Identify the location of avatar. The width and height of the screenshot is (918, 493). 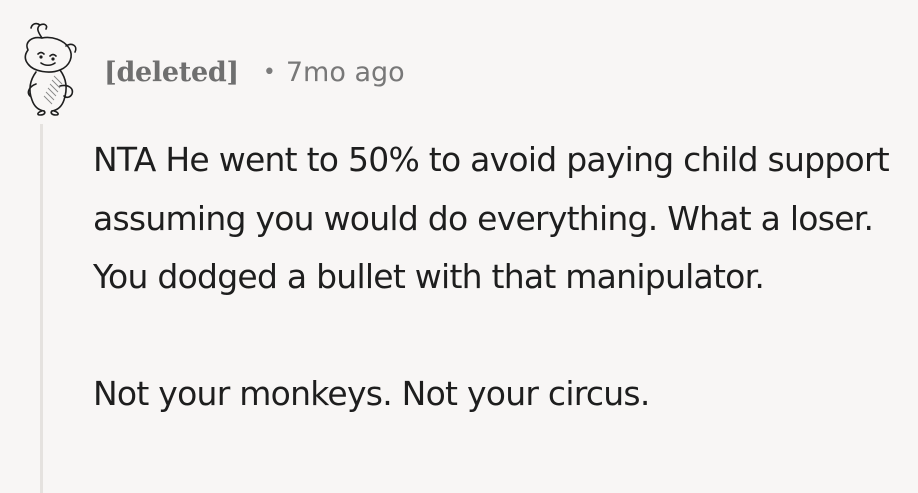
(49, 66).